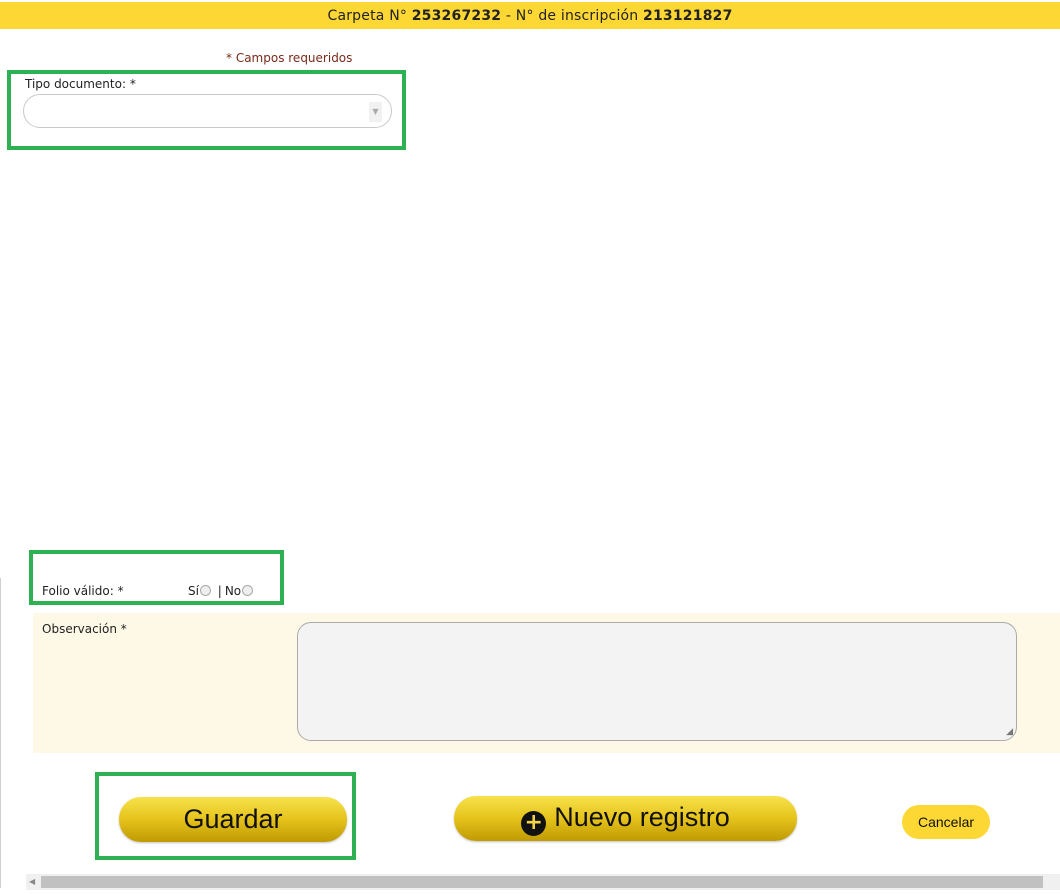  What do you see at coordinates (233, 819) in the screenshot?
I see `save-button: Guardar` at bounding box center [233, 819].